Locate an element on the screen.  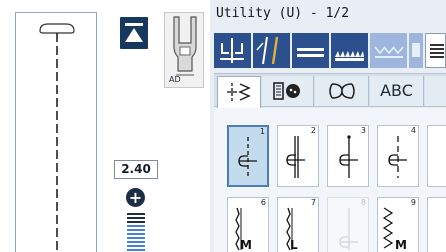
presser-foot-button is located at coordinates (416, 50).